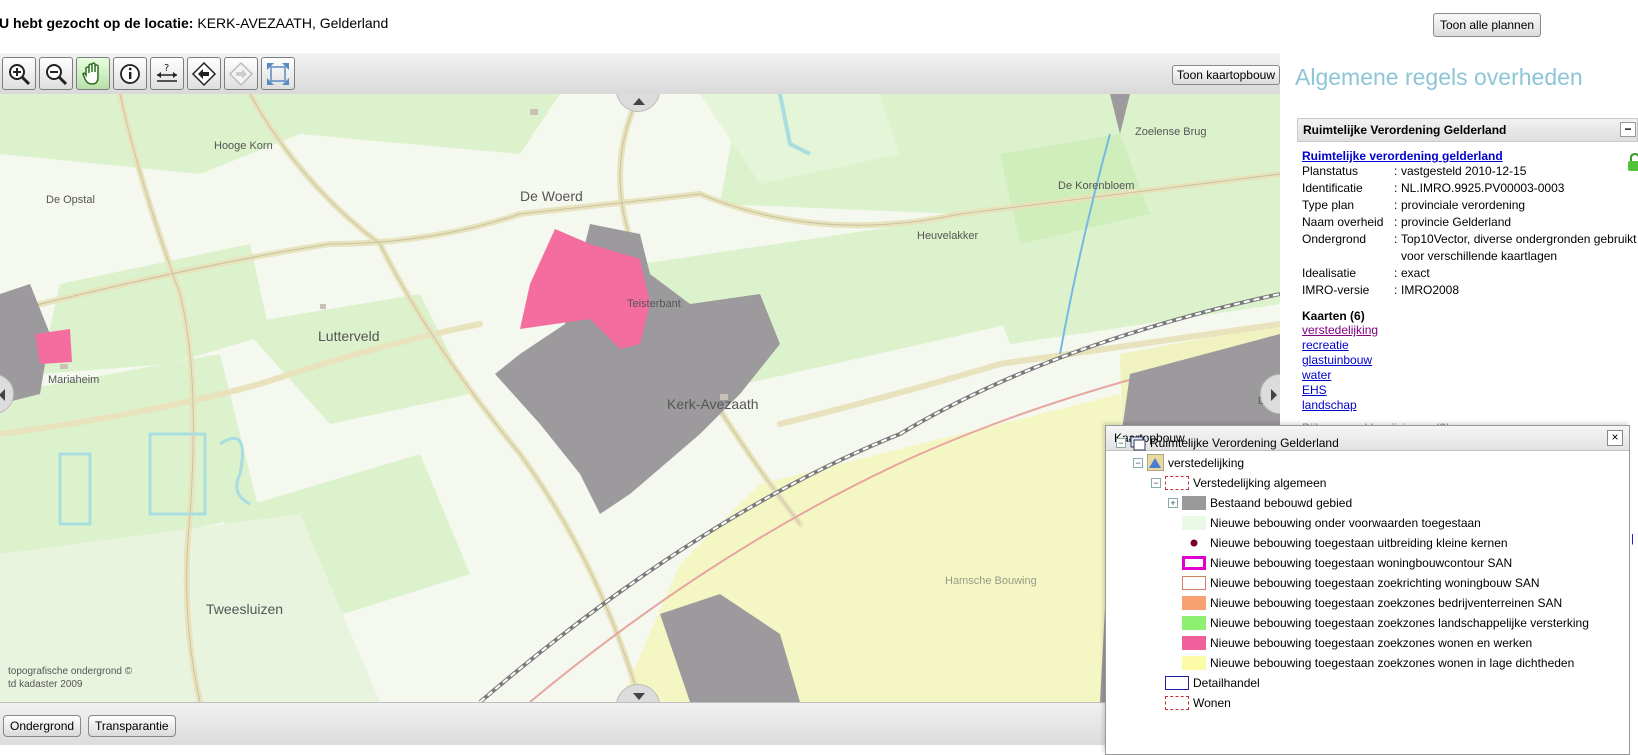 This screenshot has width=1638, height=755. I want to click on legend-item-label: Wonen, so click(1212, 703).